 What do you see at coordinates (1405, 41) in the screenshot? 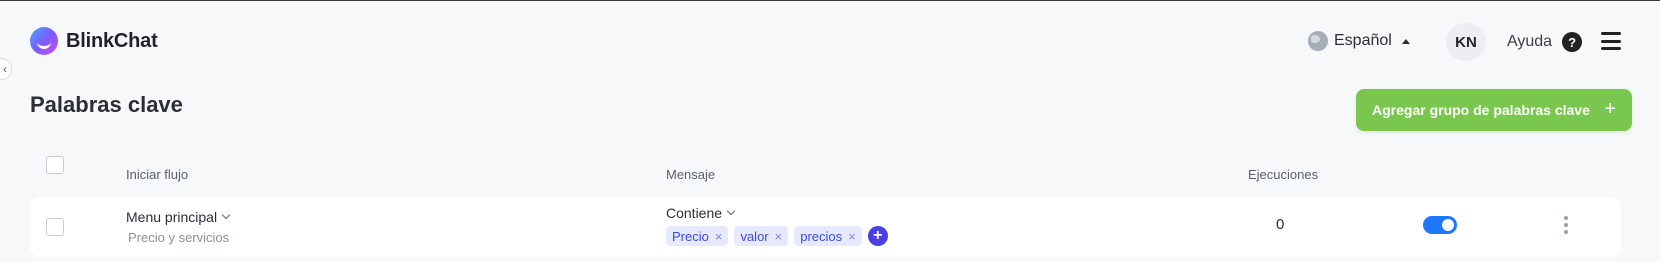
I see `caret-up-icon` at bounding box center [1405, 41].